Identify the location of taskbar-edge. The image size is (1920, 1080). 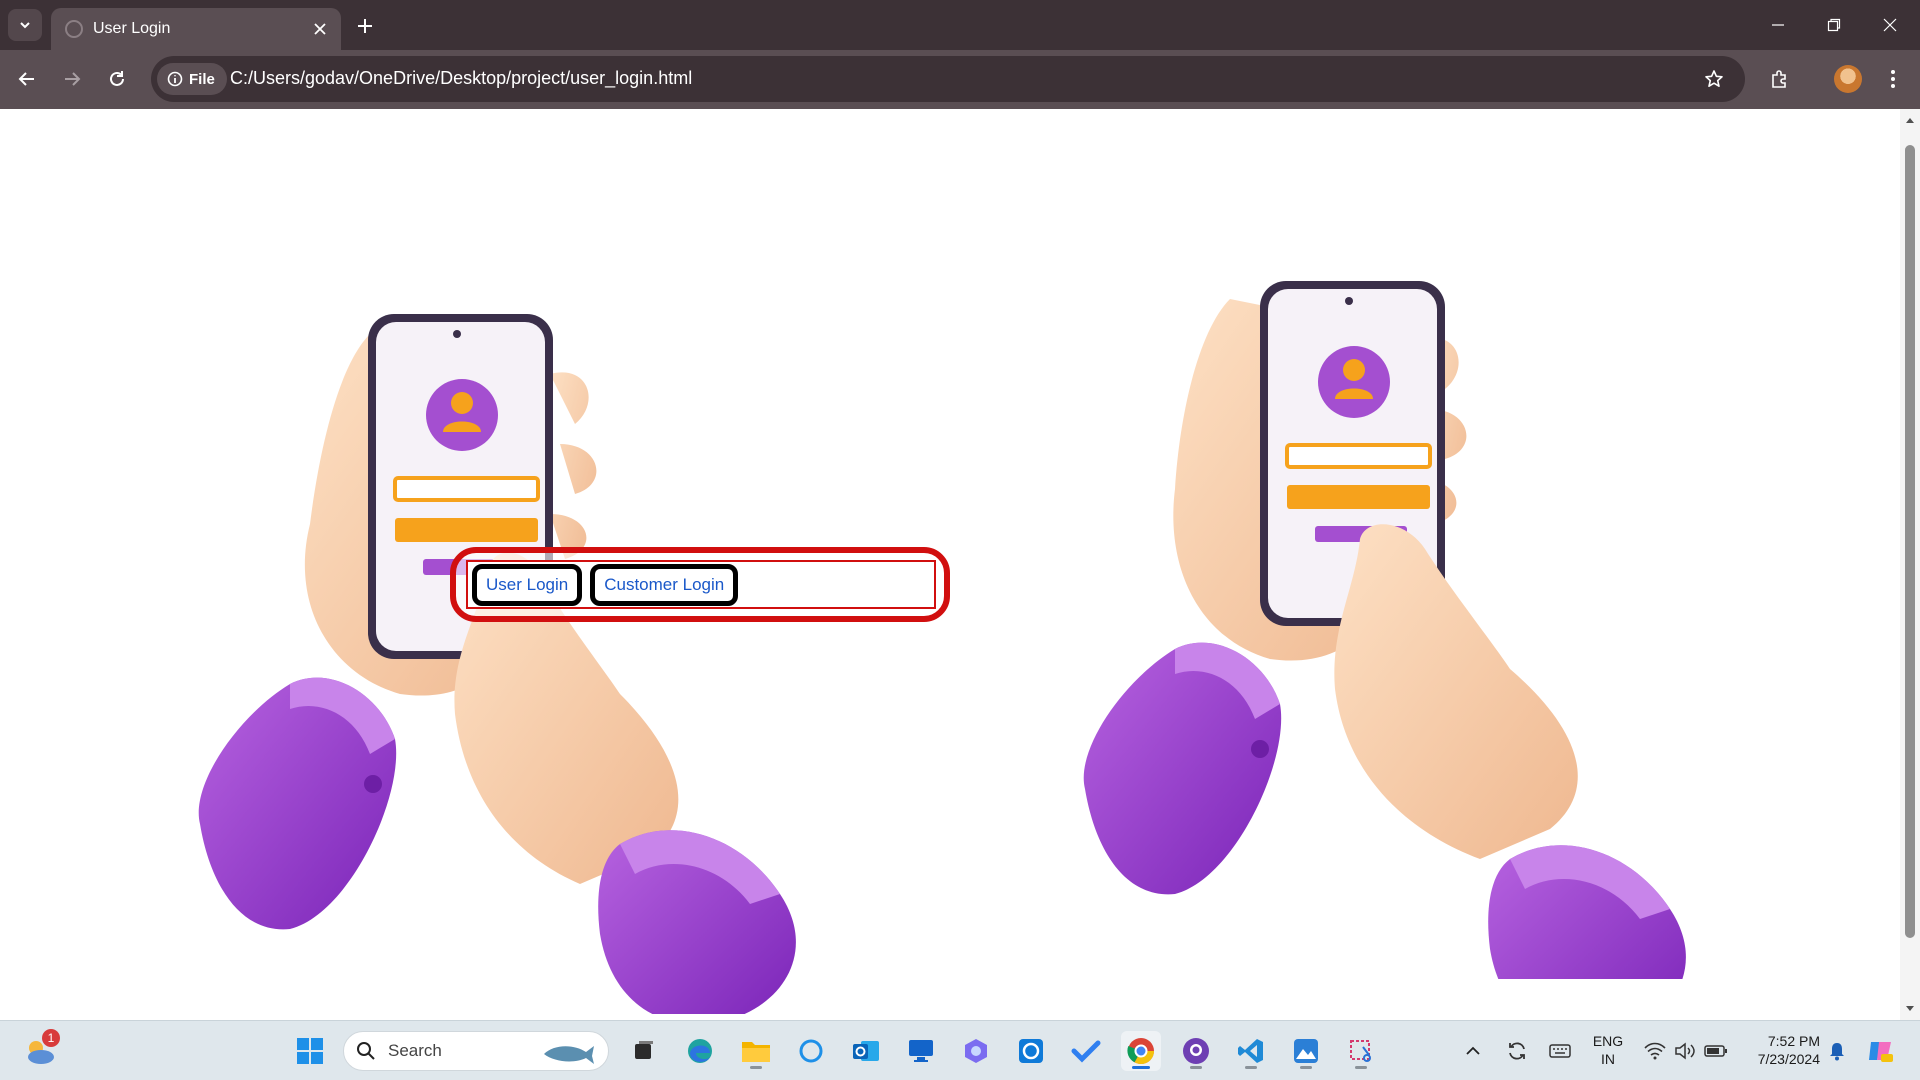
(700, 1051).